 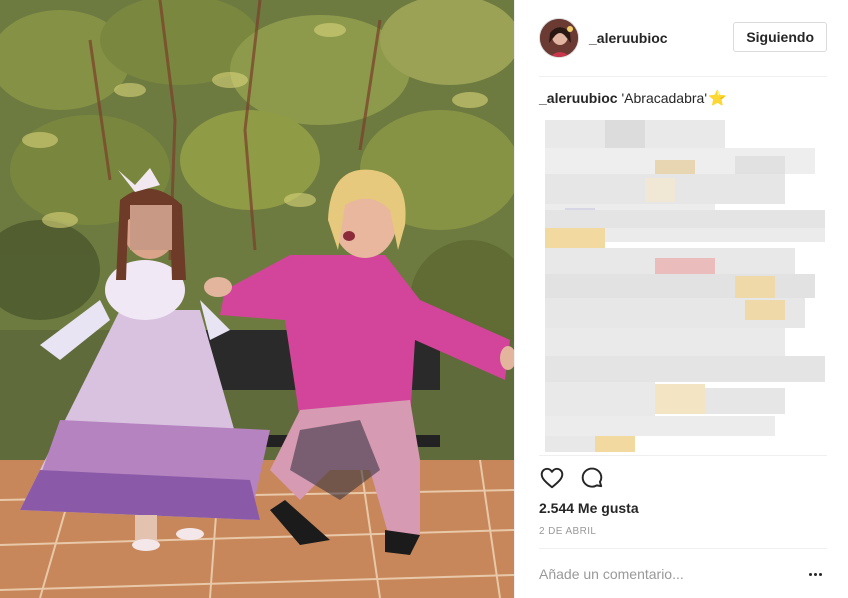 I want to click on comment-input, so click(x=671, y=574).